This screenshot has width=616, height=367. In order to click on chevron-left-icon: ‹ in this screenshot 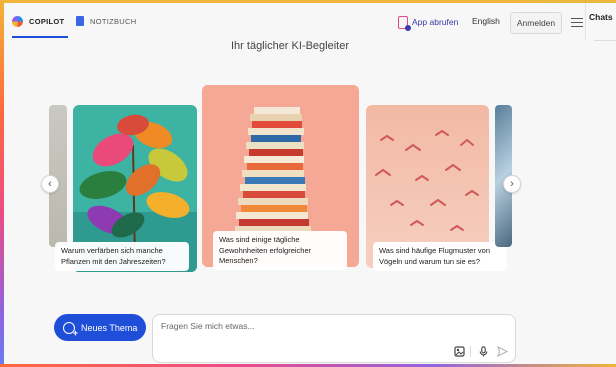, I will do `click(50, 183)`.